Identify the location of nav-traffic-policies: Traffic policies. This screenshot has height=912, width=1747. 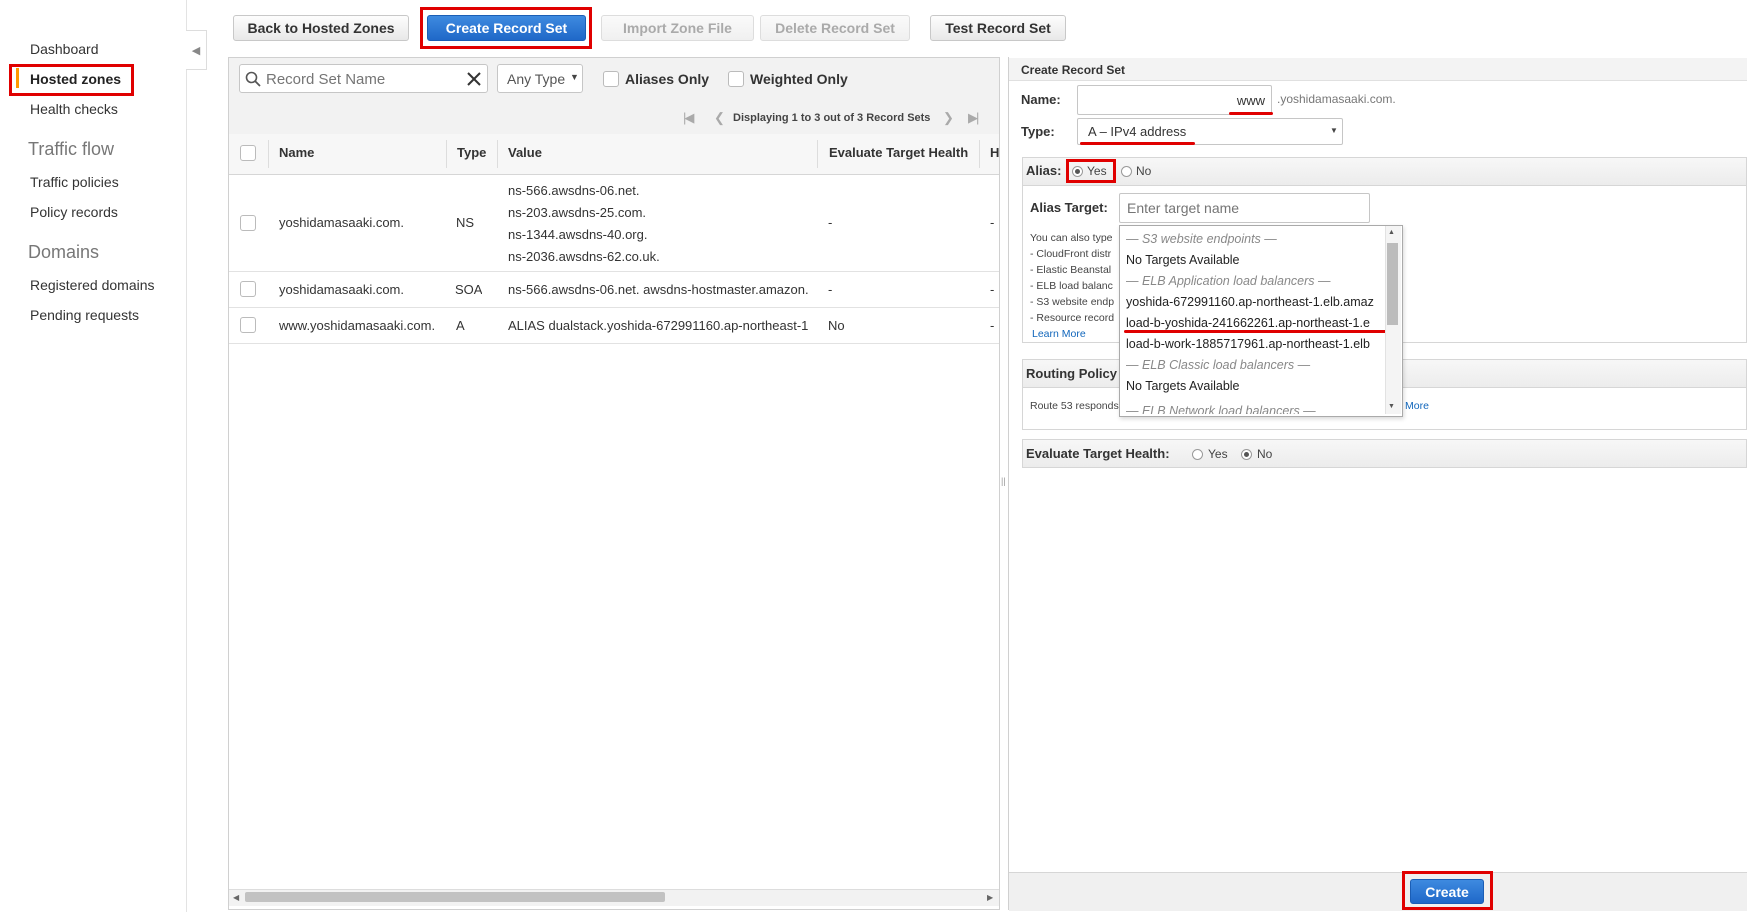
(74, 182).